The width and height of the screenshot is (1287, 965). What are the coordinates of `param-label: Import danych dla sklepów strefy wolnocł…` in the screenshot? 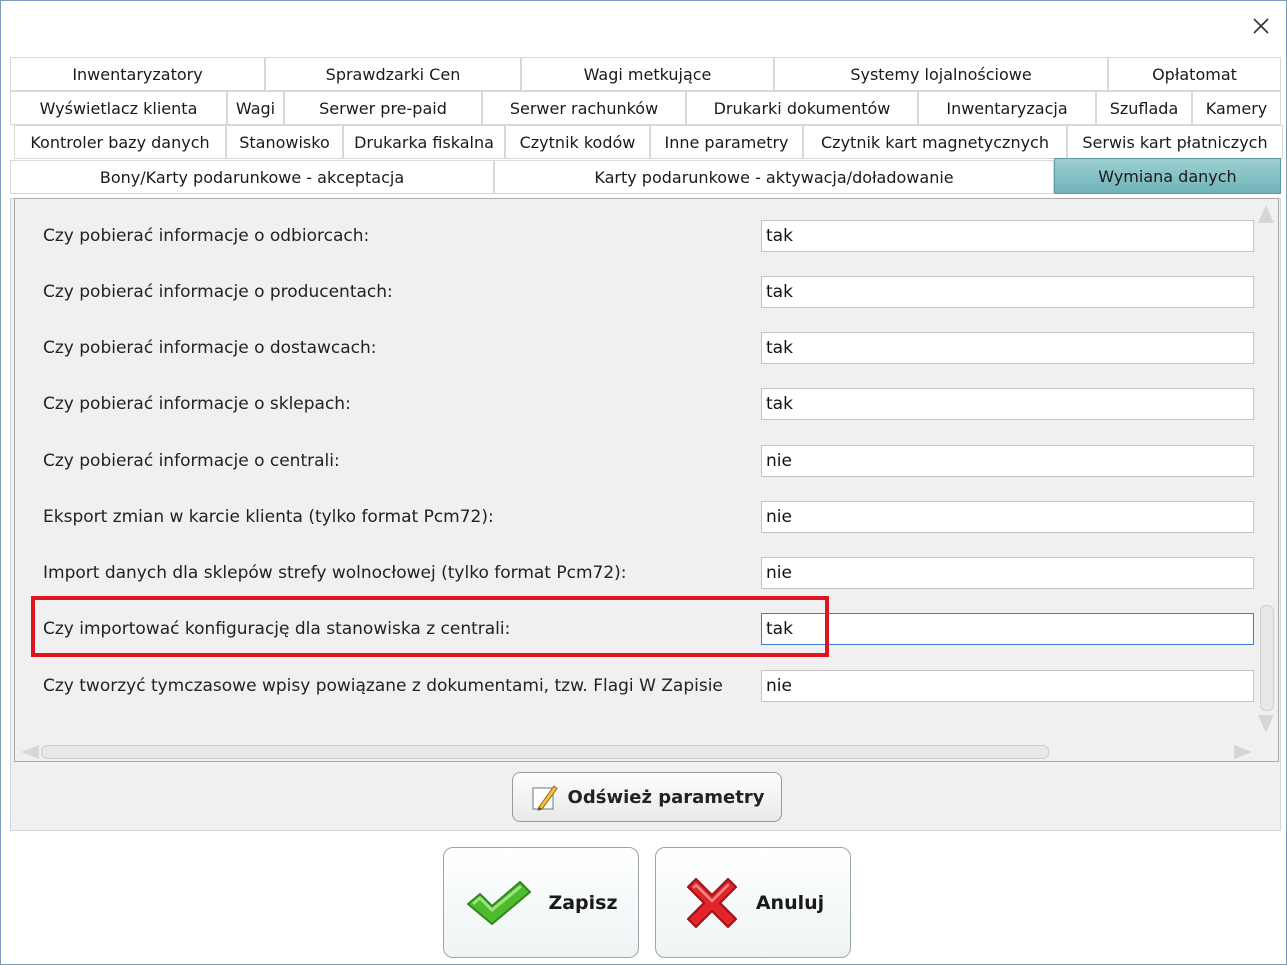 It's located at (335, 573).